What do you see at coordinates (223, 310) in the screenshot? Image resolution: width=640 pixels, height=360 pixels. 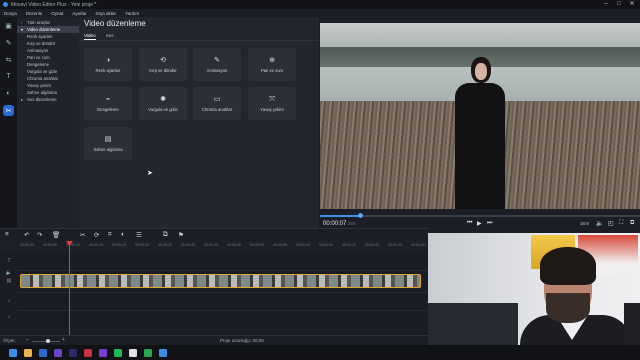 I see `track-divider` at bounding box center [223, 310].